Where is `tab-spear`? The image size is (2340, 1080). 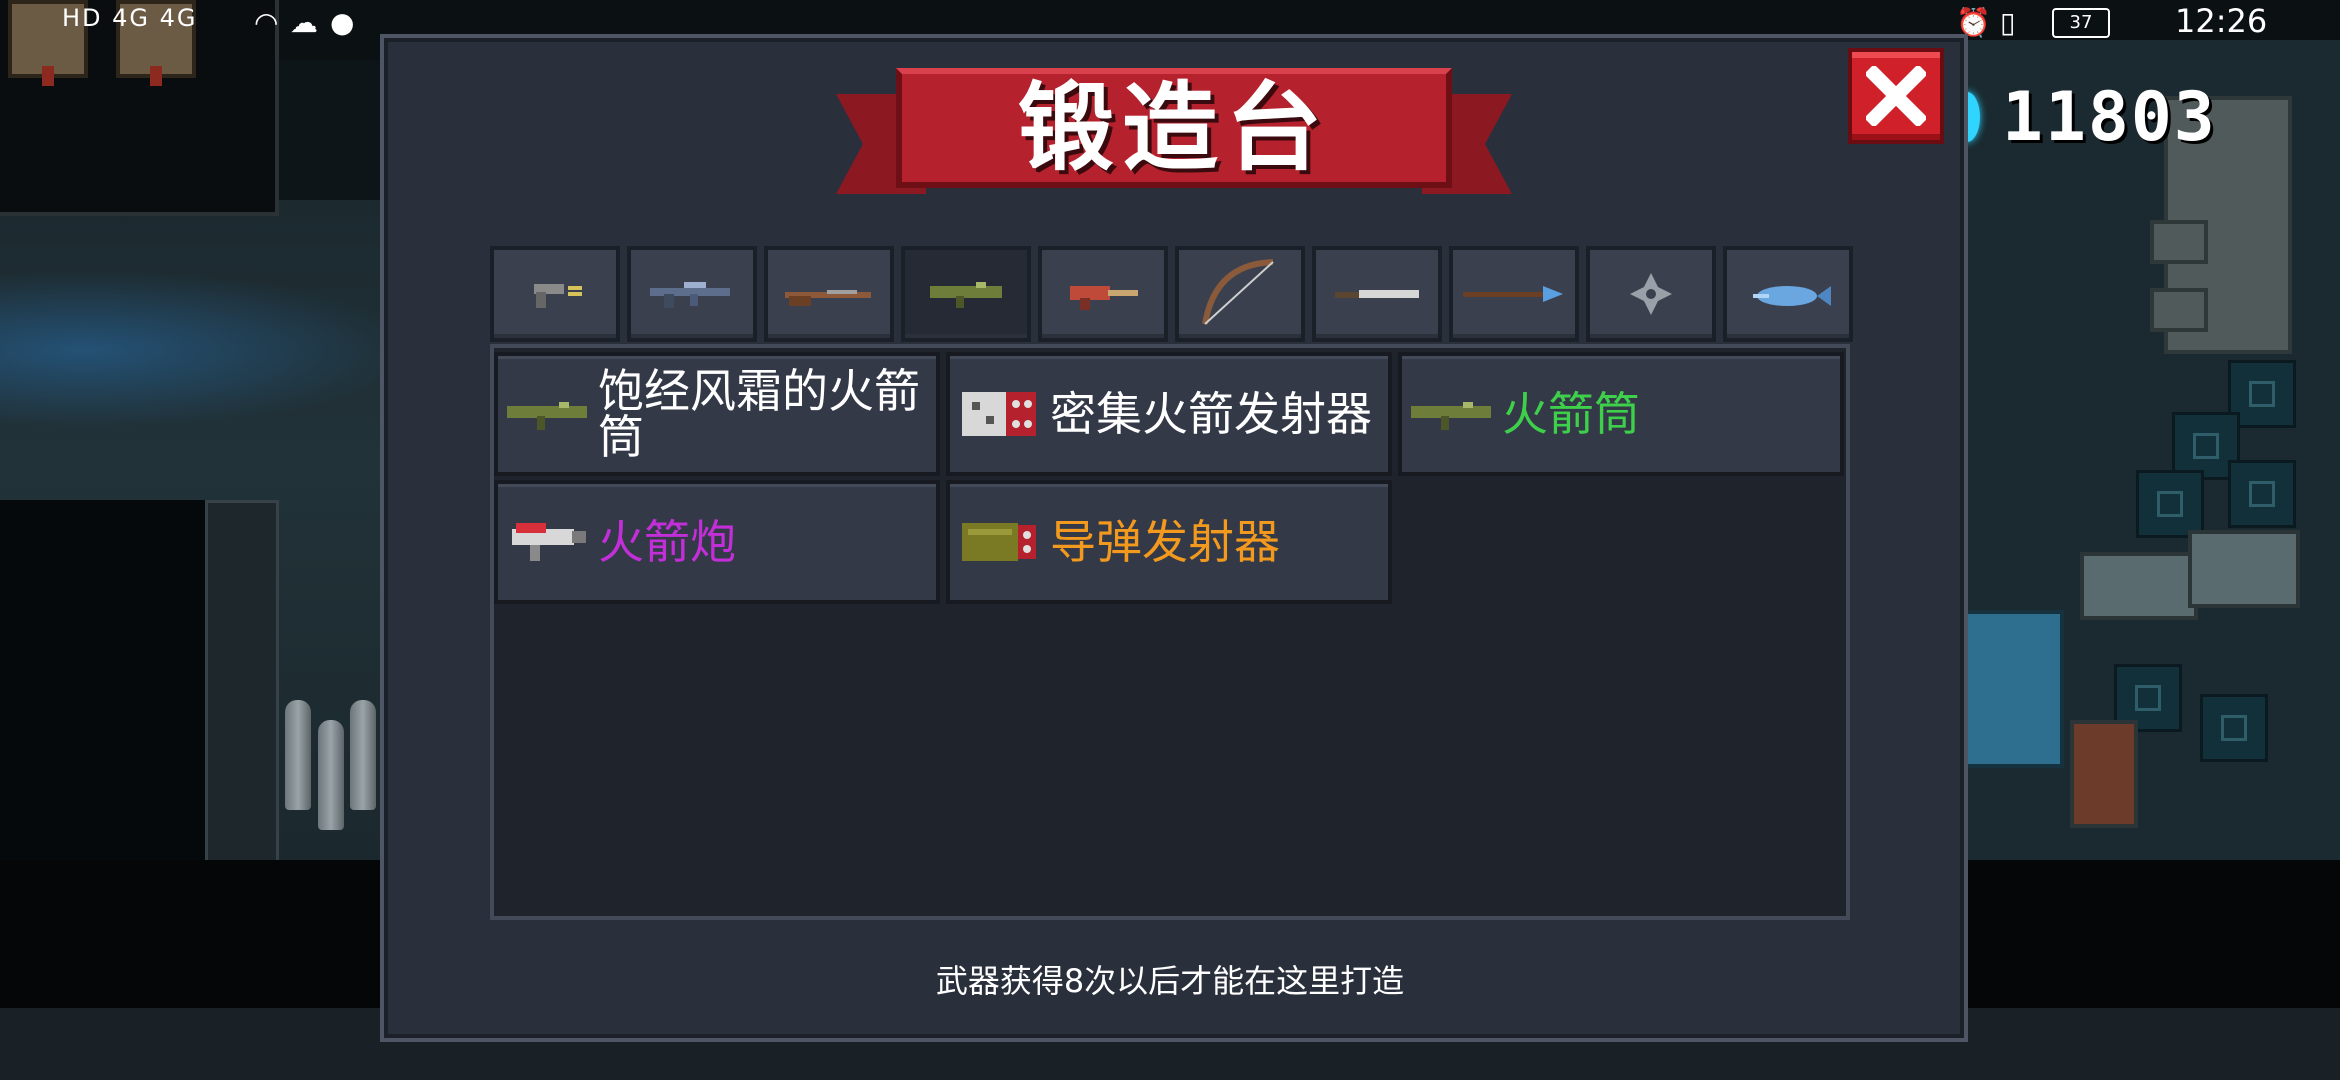
tab-spear is located at coordinates (1514, 294).